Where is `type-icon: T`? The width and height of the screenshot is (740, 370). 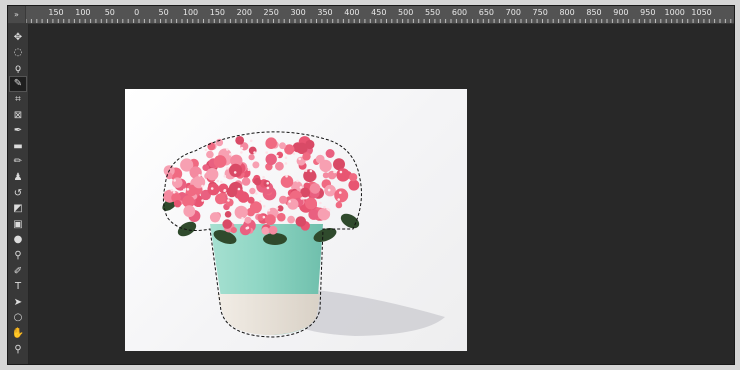 type-icon: T is located at coordinates (18, 287).